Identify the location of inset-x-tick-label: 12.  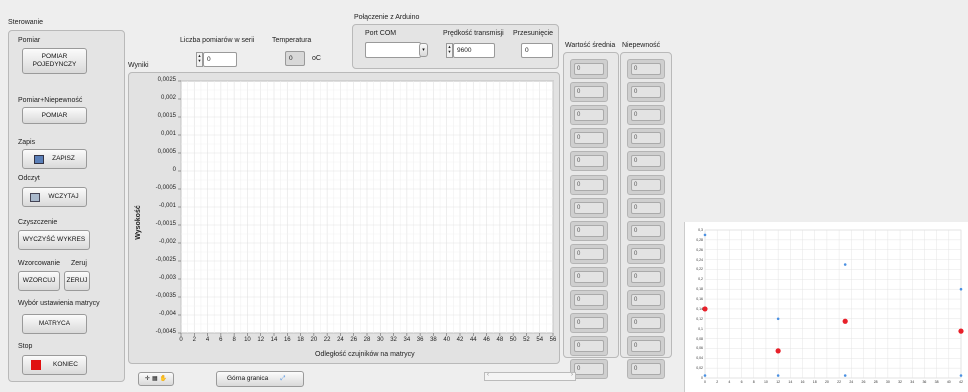
(778, 382).